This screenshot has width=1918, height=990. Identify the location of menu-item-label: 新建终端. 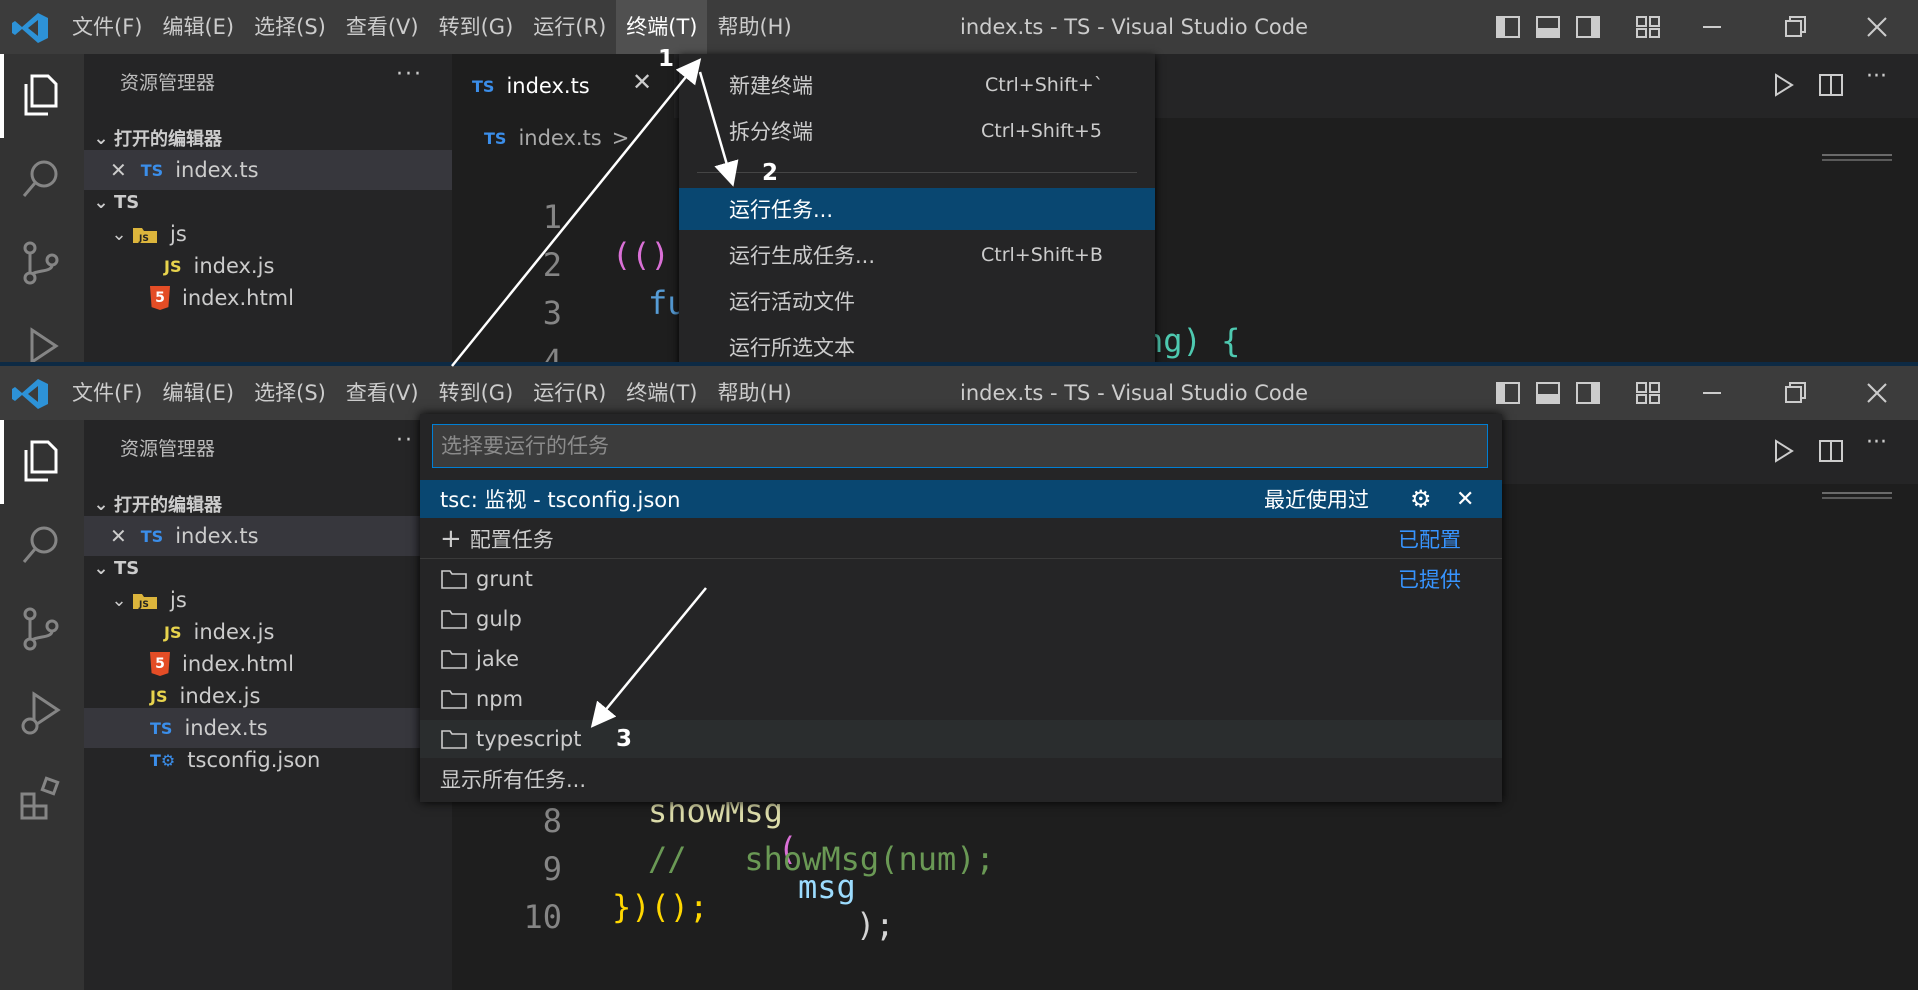
(771, 86).